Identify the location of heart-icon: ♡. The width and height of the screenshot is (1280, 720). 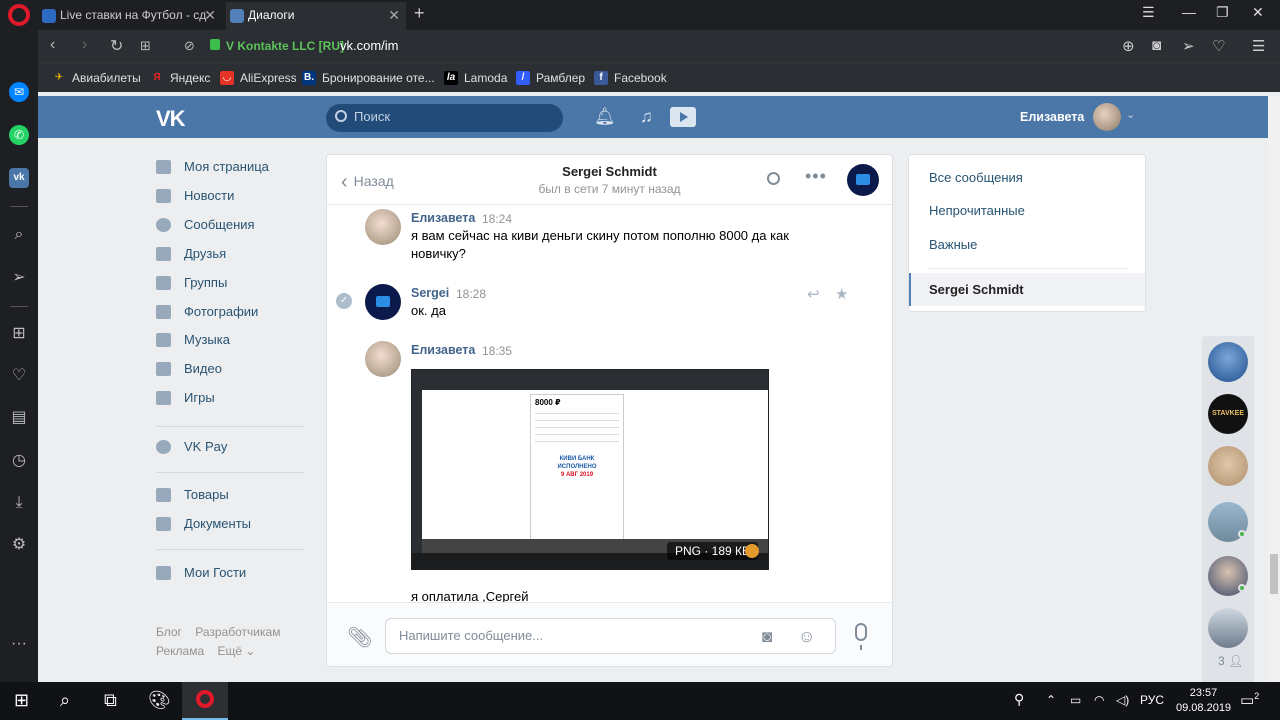
(1218, 46).